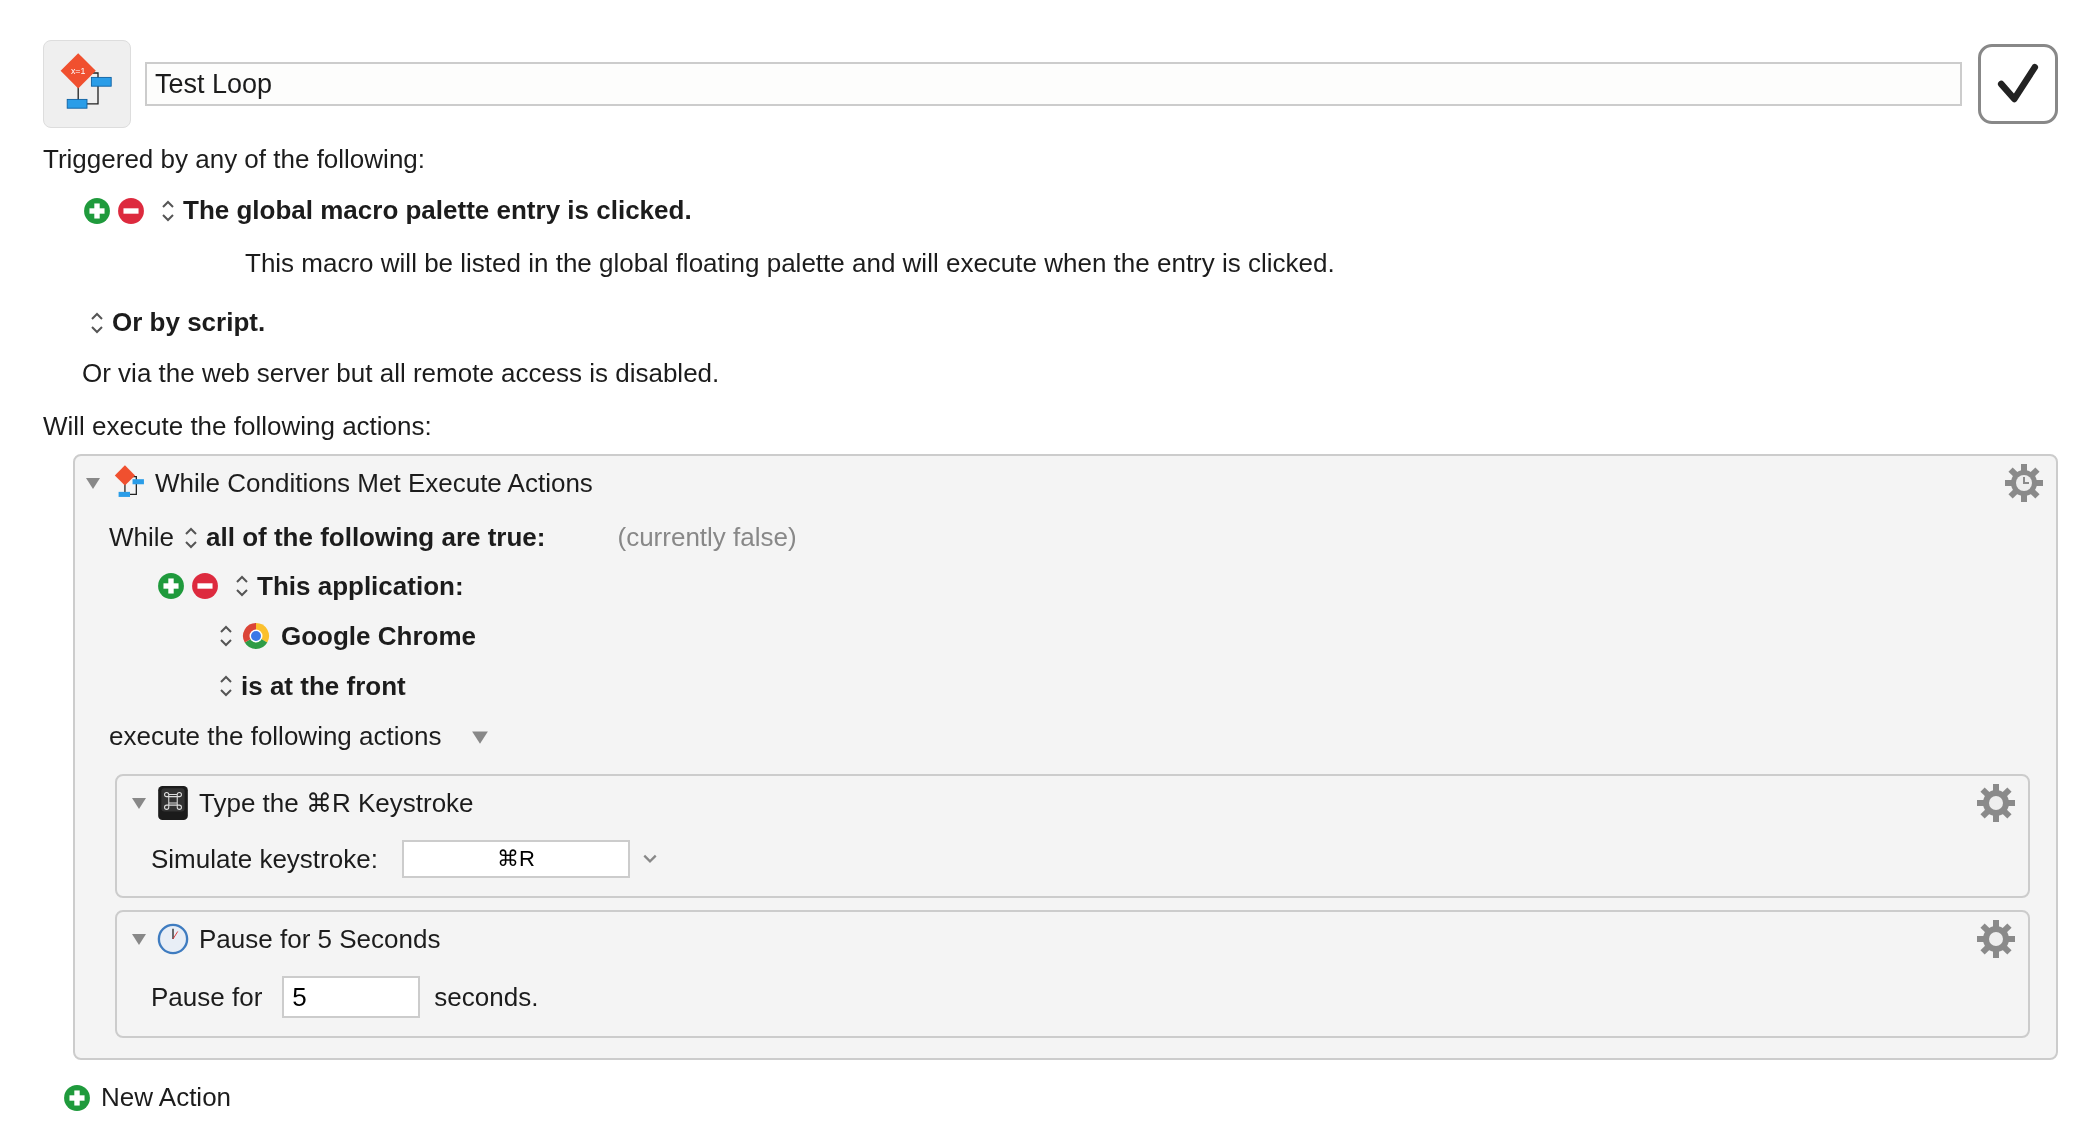 This screenshot has width=2098, height=1134. Describe the element at coordinates (238, 426) in the screenshot. I see `section-heading: Will execute the following actions:` at that location.